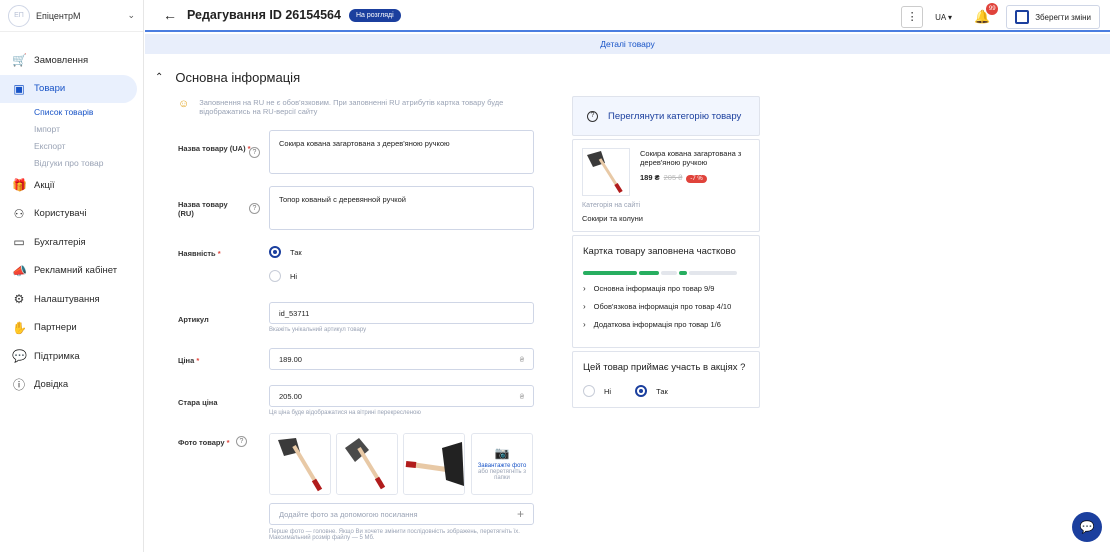 The image size is (1110, 552). What do you see at coordinates (675, 116) in the screenshot?
I see `view-category-label: Переглянути категорію товару` at bounding box center [675, 116].